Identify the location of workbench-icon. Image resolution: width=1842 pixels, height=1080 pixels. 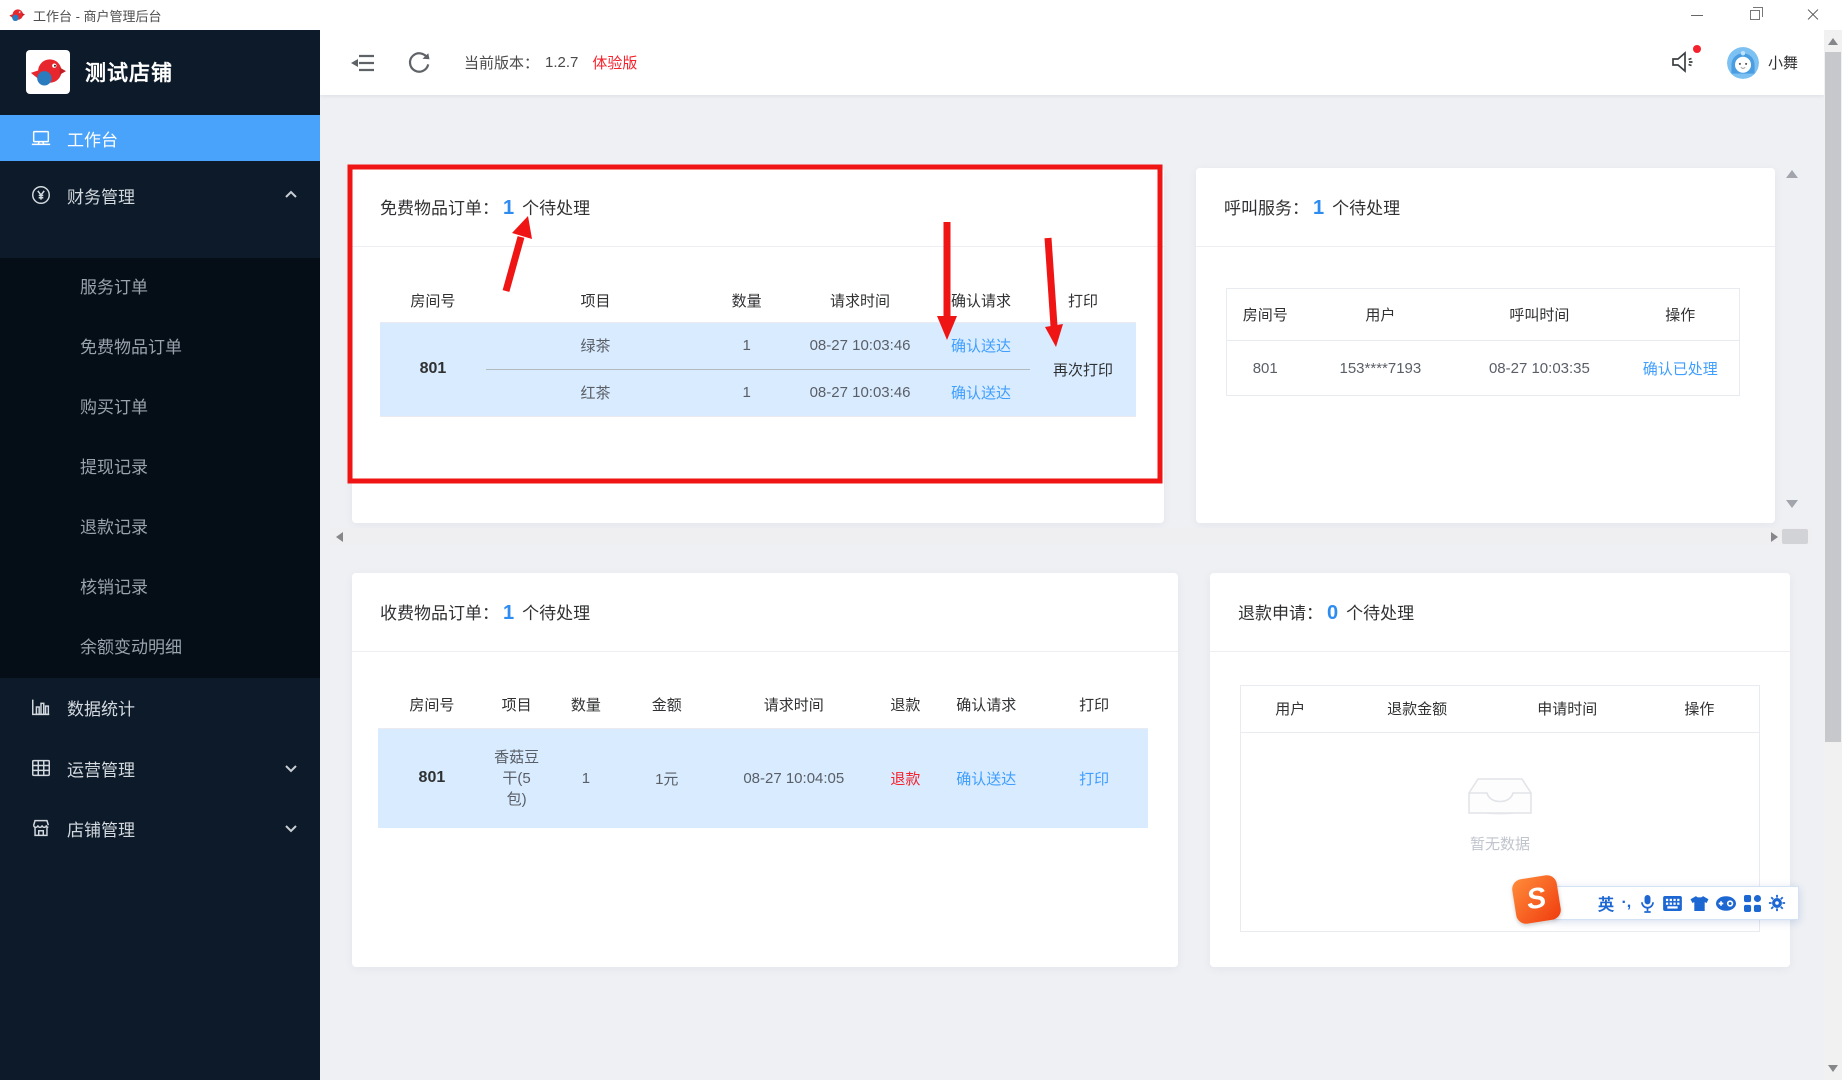
(41, 138).